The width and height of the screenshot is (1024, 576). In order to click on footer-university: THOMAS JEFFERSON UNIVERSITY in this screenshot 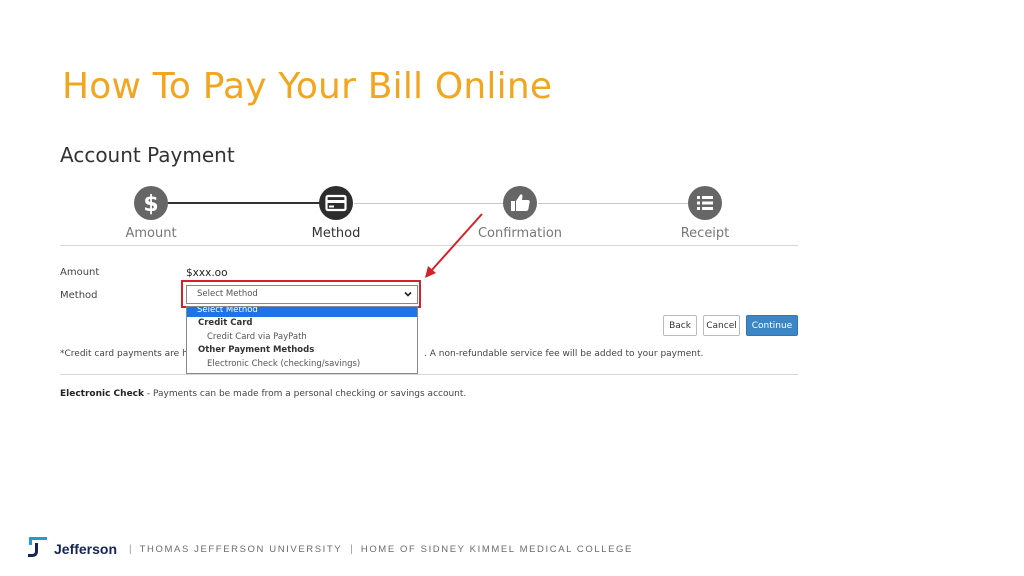, I will do `click(241, 549)`.